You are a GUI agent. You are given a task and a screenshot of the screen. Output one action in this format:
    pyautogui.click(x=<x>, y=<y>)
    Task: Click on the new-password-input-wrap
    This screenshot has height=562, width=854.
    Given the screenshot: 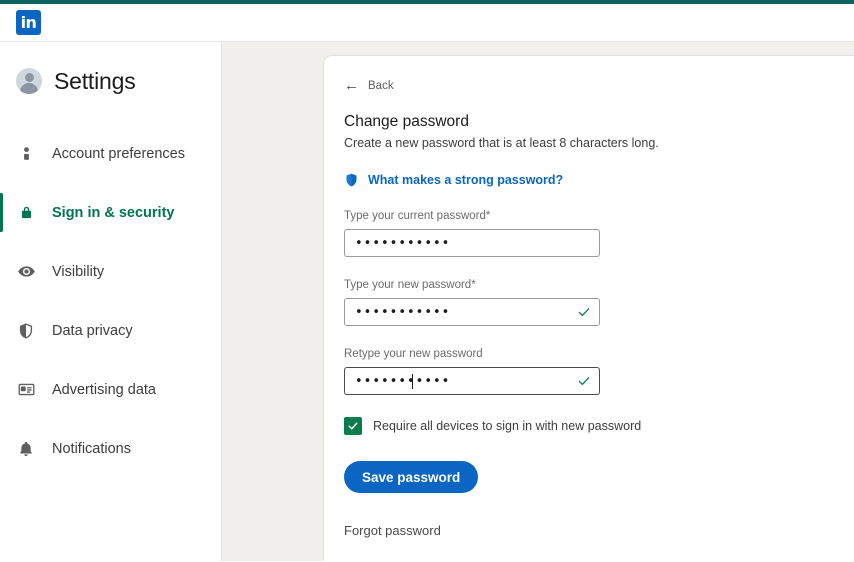 What is the action you would take?
    pyautogui.click(x=472, y=312)
    